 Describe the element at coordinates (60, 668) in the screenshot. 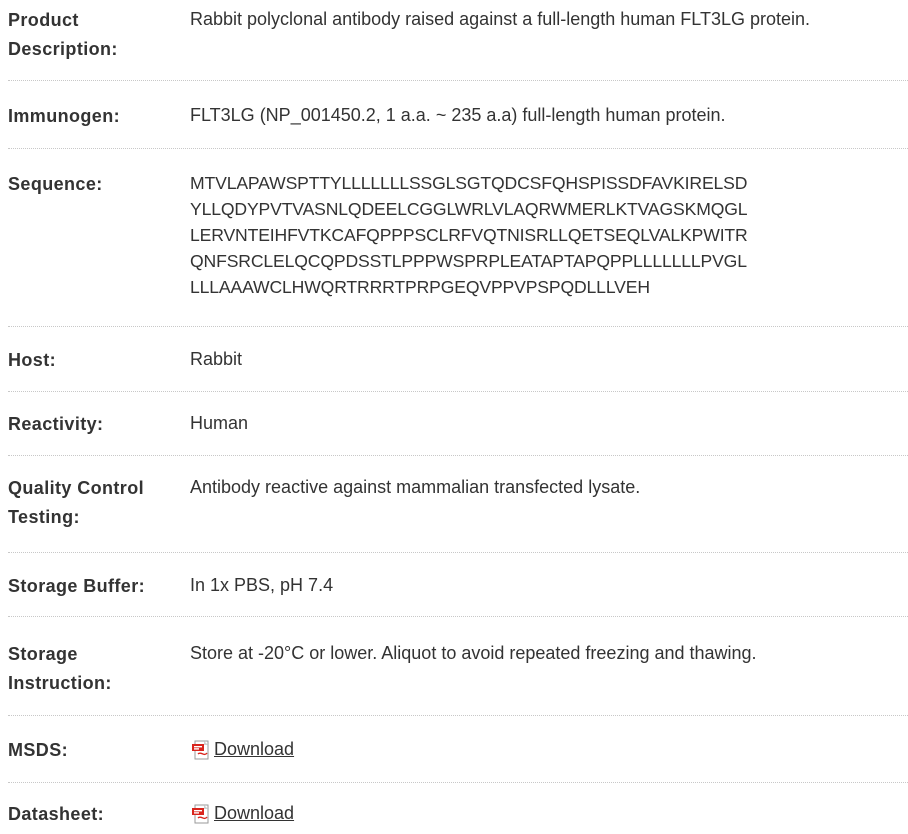

I see `spec-label: Storage Instruction:` at that location.